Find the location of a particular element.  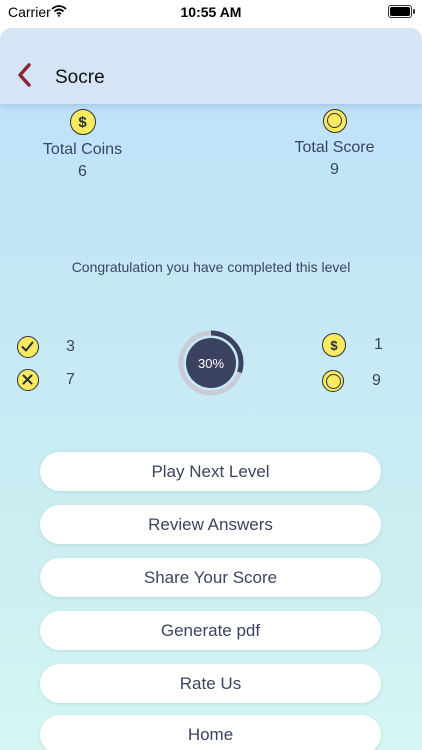

wrong-answers-row: 7 is located at coordinates (46, 380).